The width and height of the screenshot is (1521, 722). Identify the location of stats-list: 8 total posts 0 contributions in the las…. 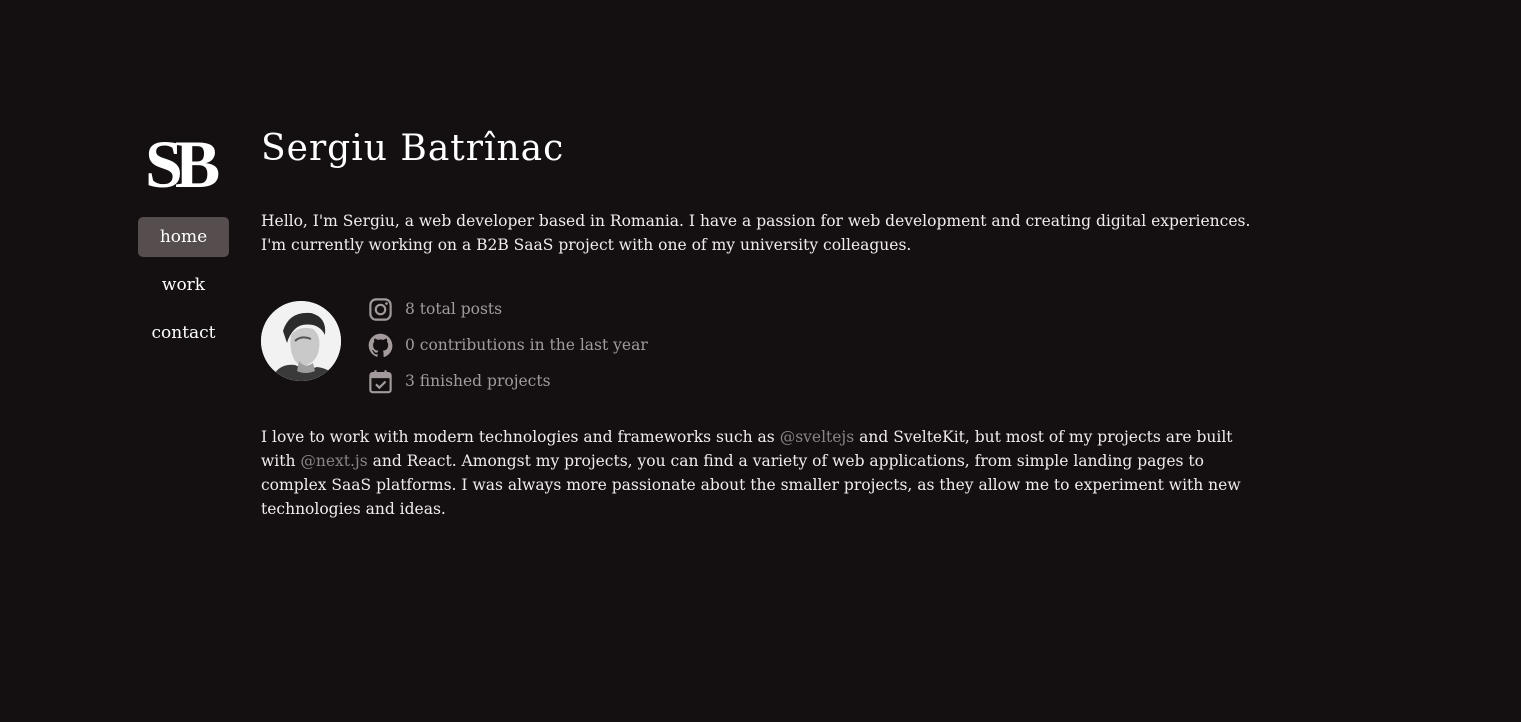
(507, 345).